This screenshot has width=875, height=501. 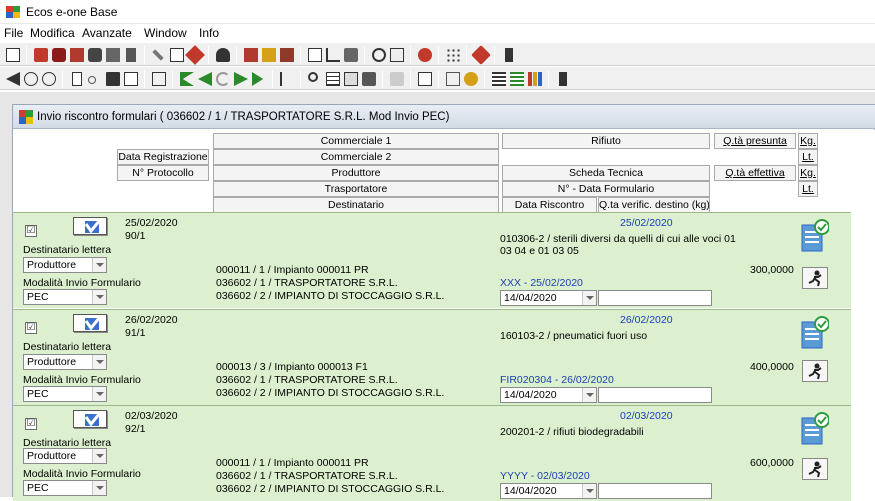 I want to click on col-lt-2: Lt., so click(x=808, y=189).